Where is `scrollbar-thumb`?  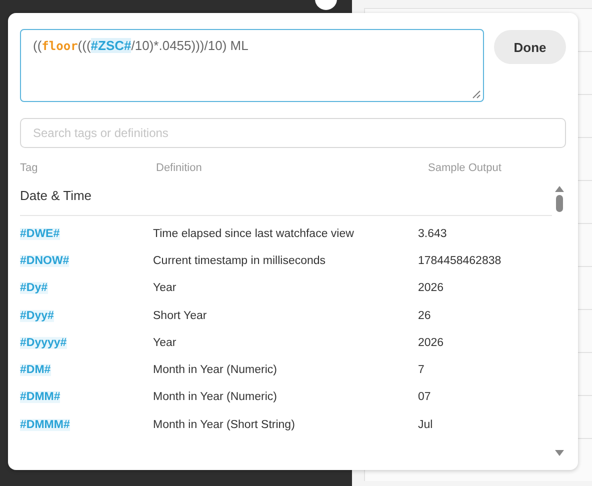
scrollbar-thumb is located at coordinates (559, 203).